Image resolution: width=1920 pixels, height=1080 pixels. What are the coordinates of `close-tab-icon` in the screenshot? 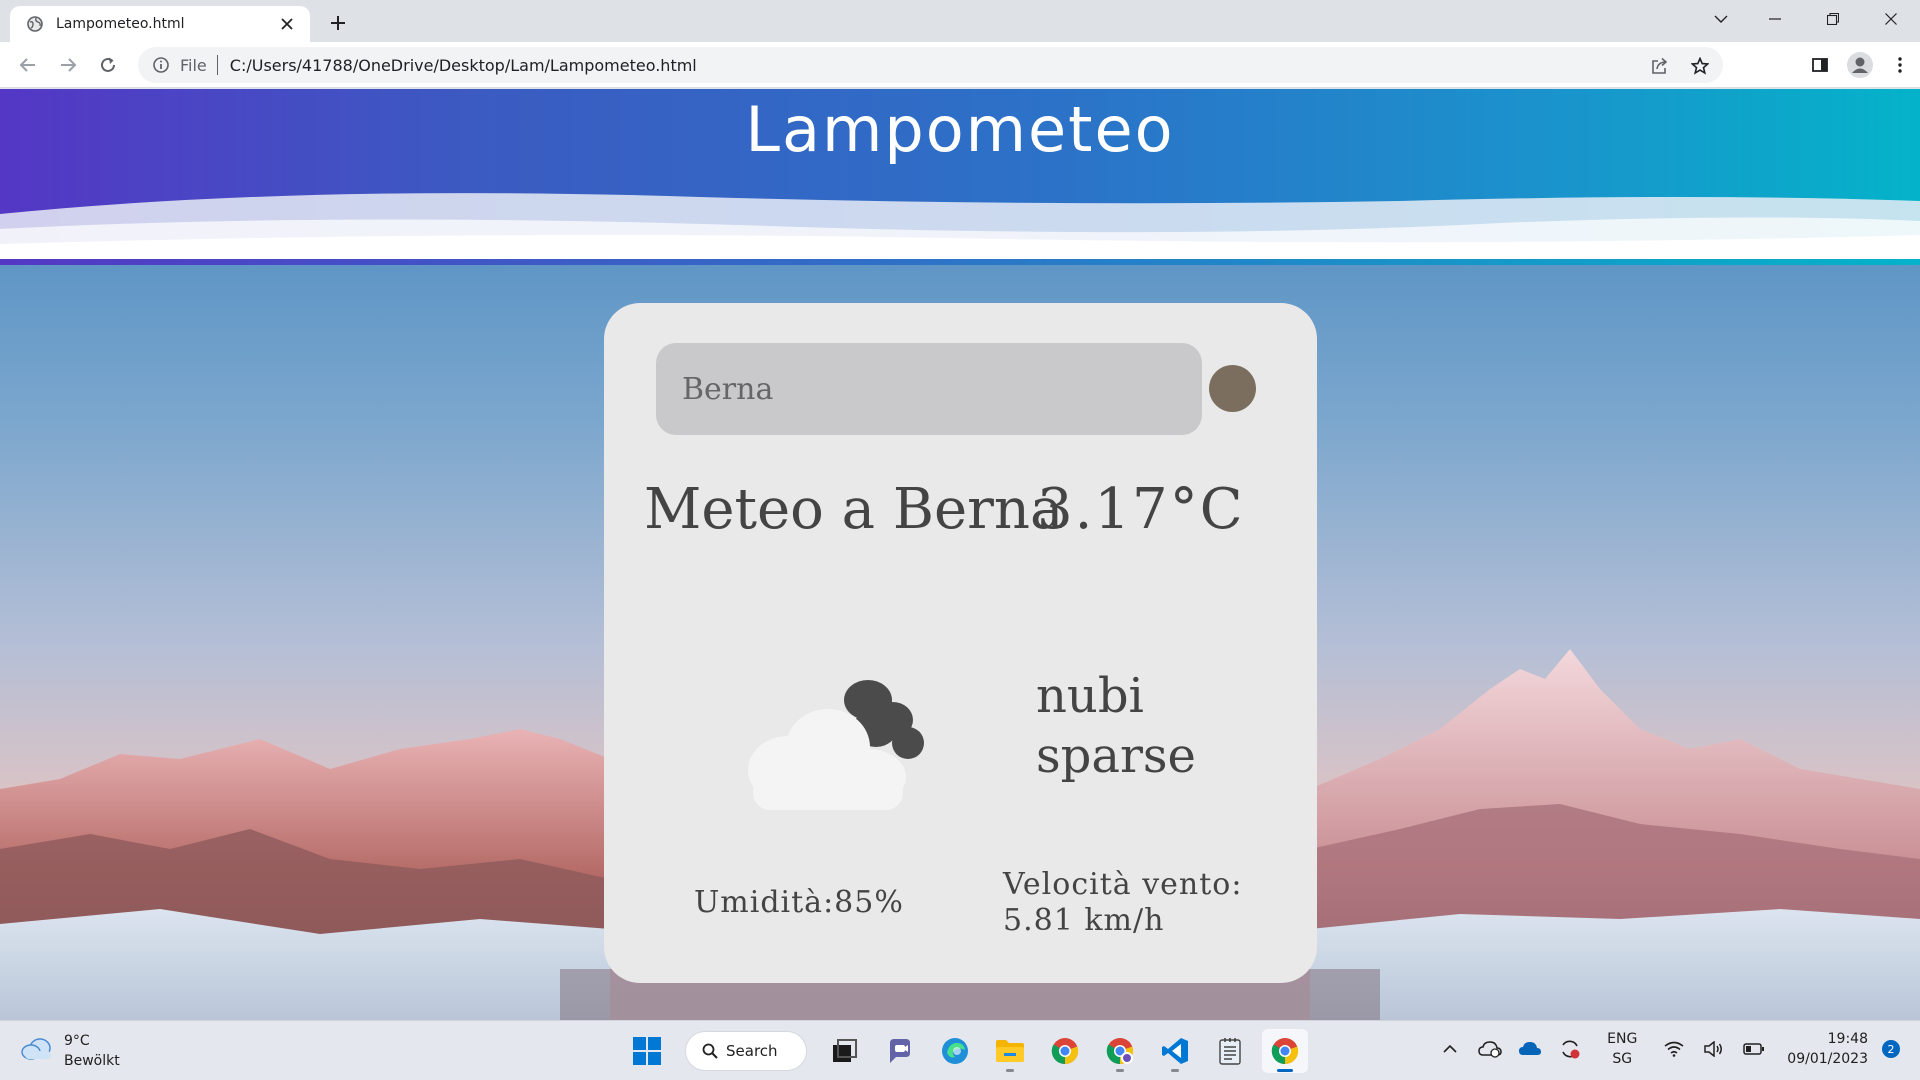 It's located at (287, 24).